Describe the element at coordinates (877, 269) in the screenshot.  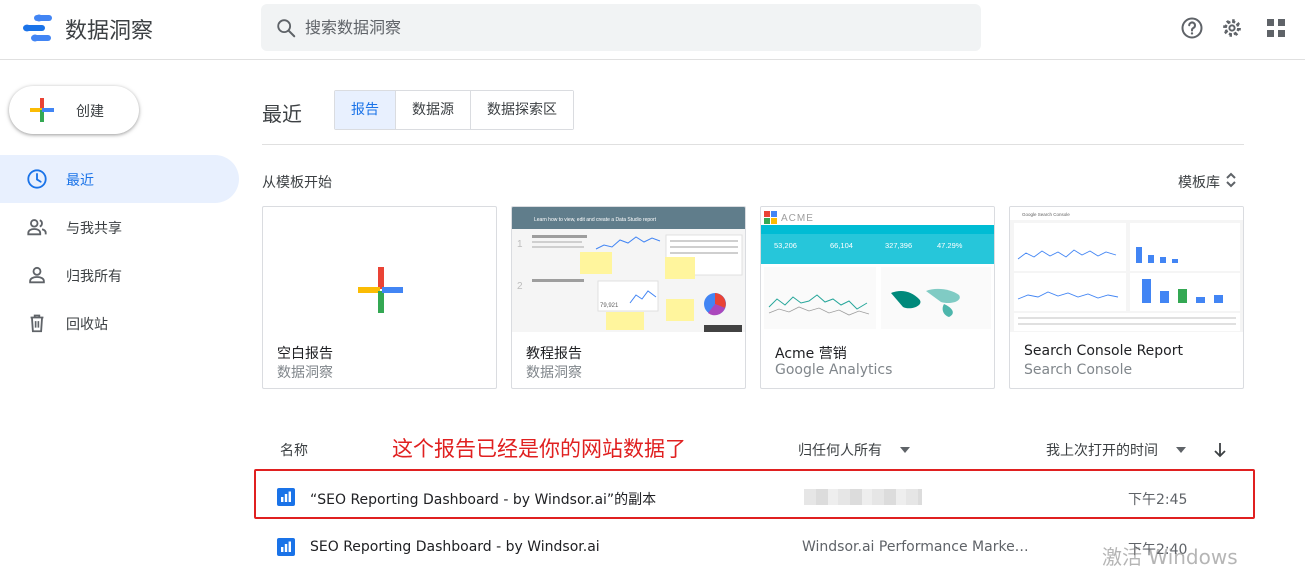
I see `card-thumbnail: ACME 53,206 66,104 327,396 47.29%` at that location.